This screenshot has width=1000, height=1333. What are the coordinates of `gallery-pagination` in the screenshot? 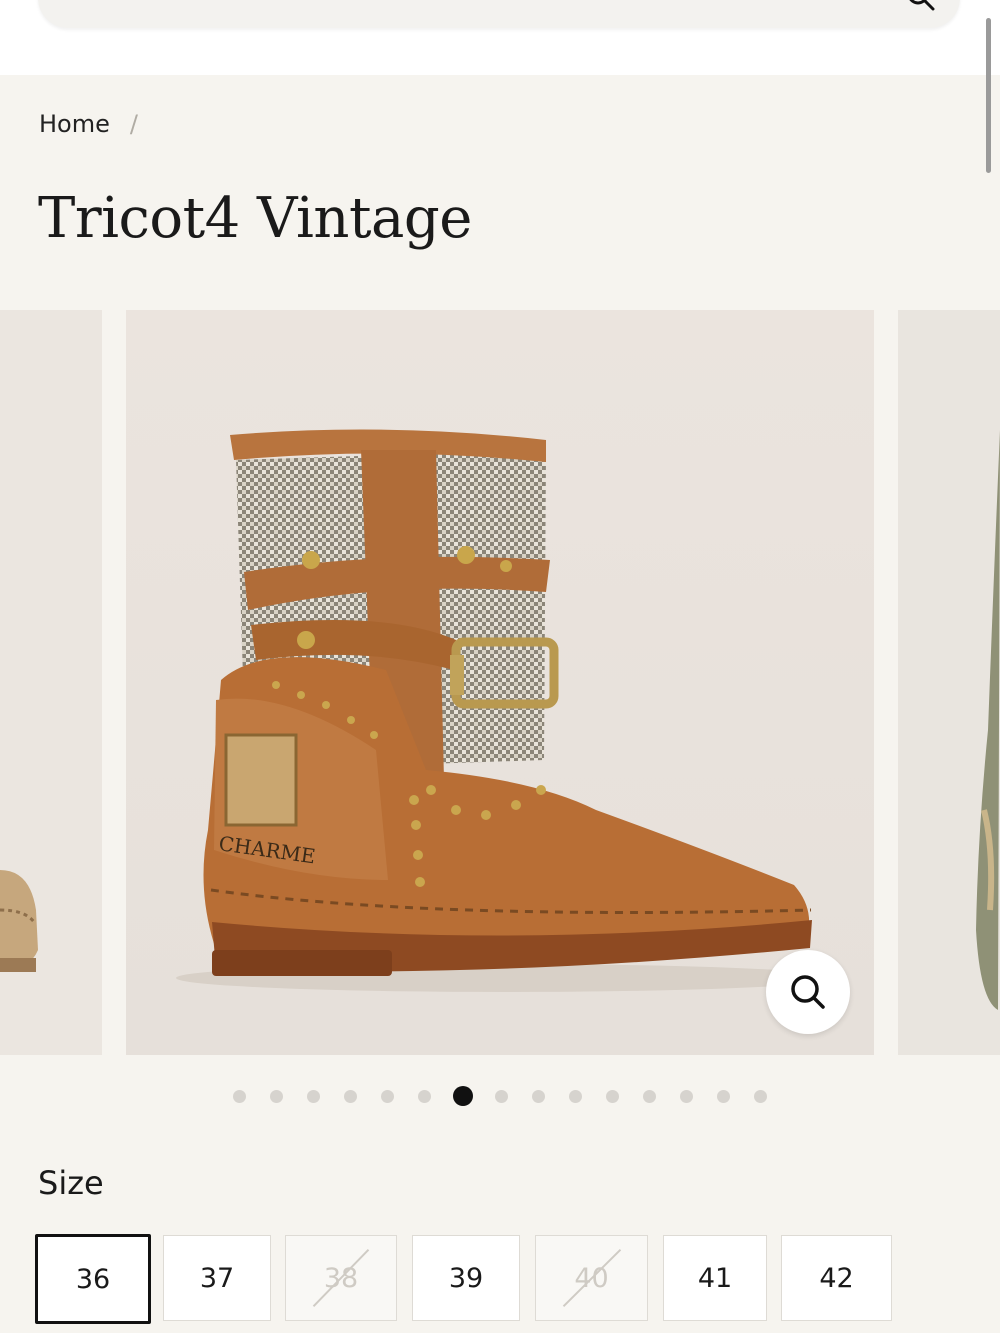 It's located at (500, 1096).